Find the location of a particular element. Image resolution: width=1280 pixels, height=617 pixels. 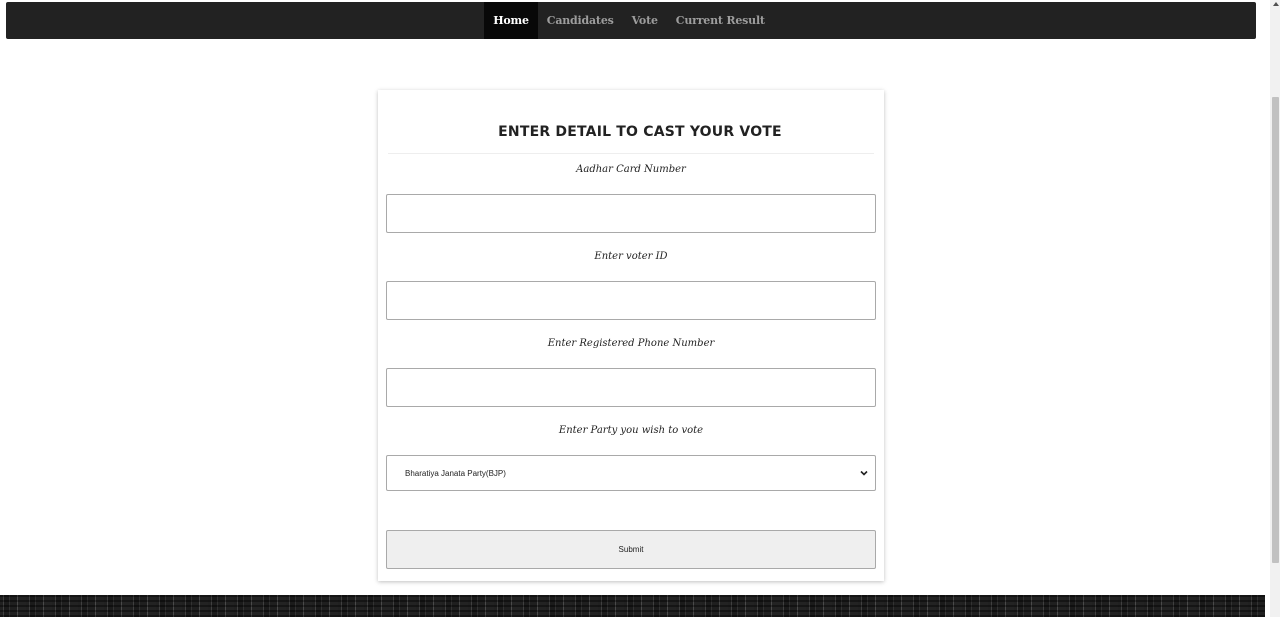

nav-item-vote: Vote is located at coordinates (645, 20).